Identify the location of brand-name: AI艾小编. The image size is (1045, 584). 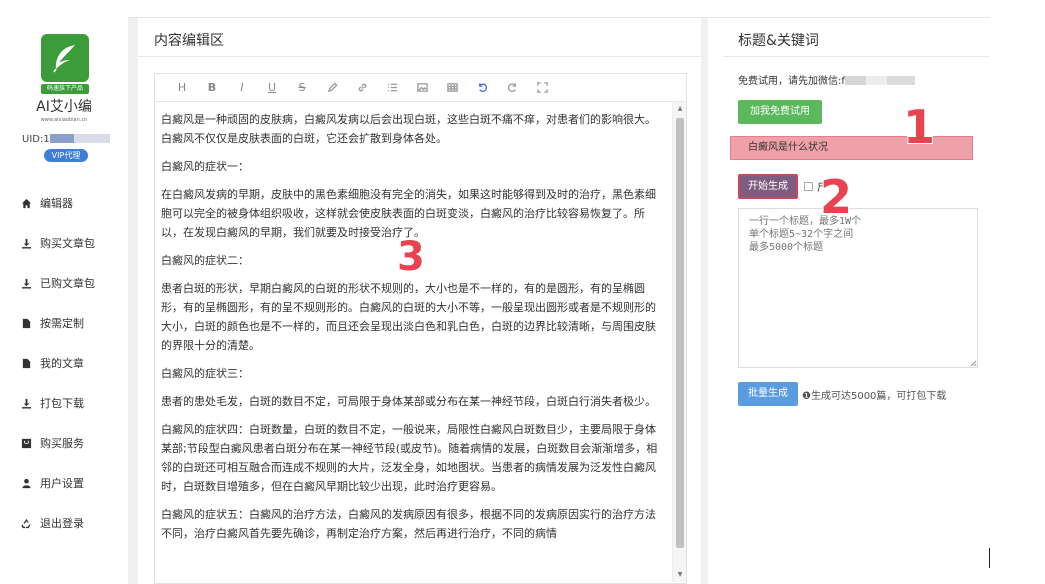
(64, 107).